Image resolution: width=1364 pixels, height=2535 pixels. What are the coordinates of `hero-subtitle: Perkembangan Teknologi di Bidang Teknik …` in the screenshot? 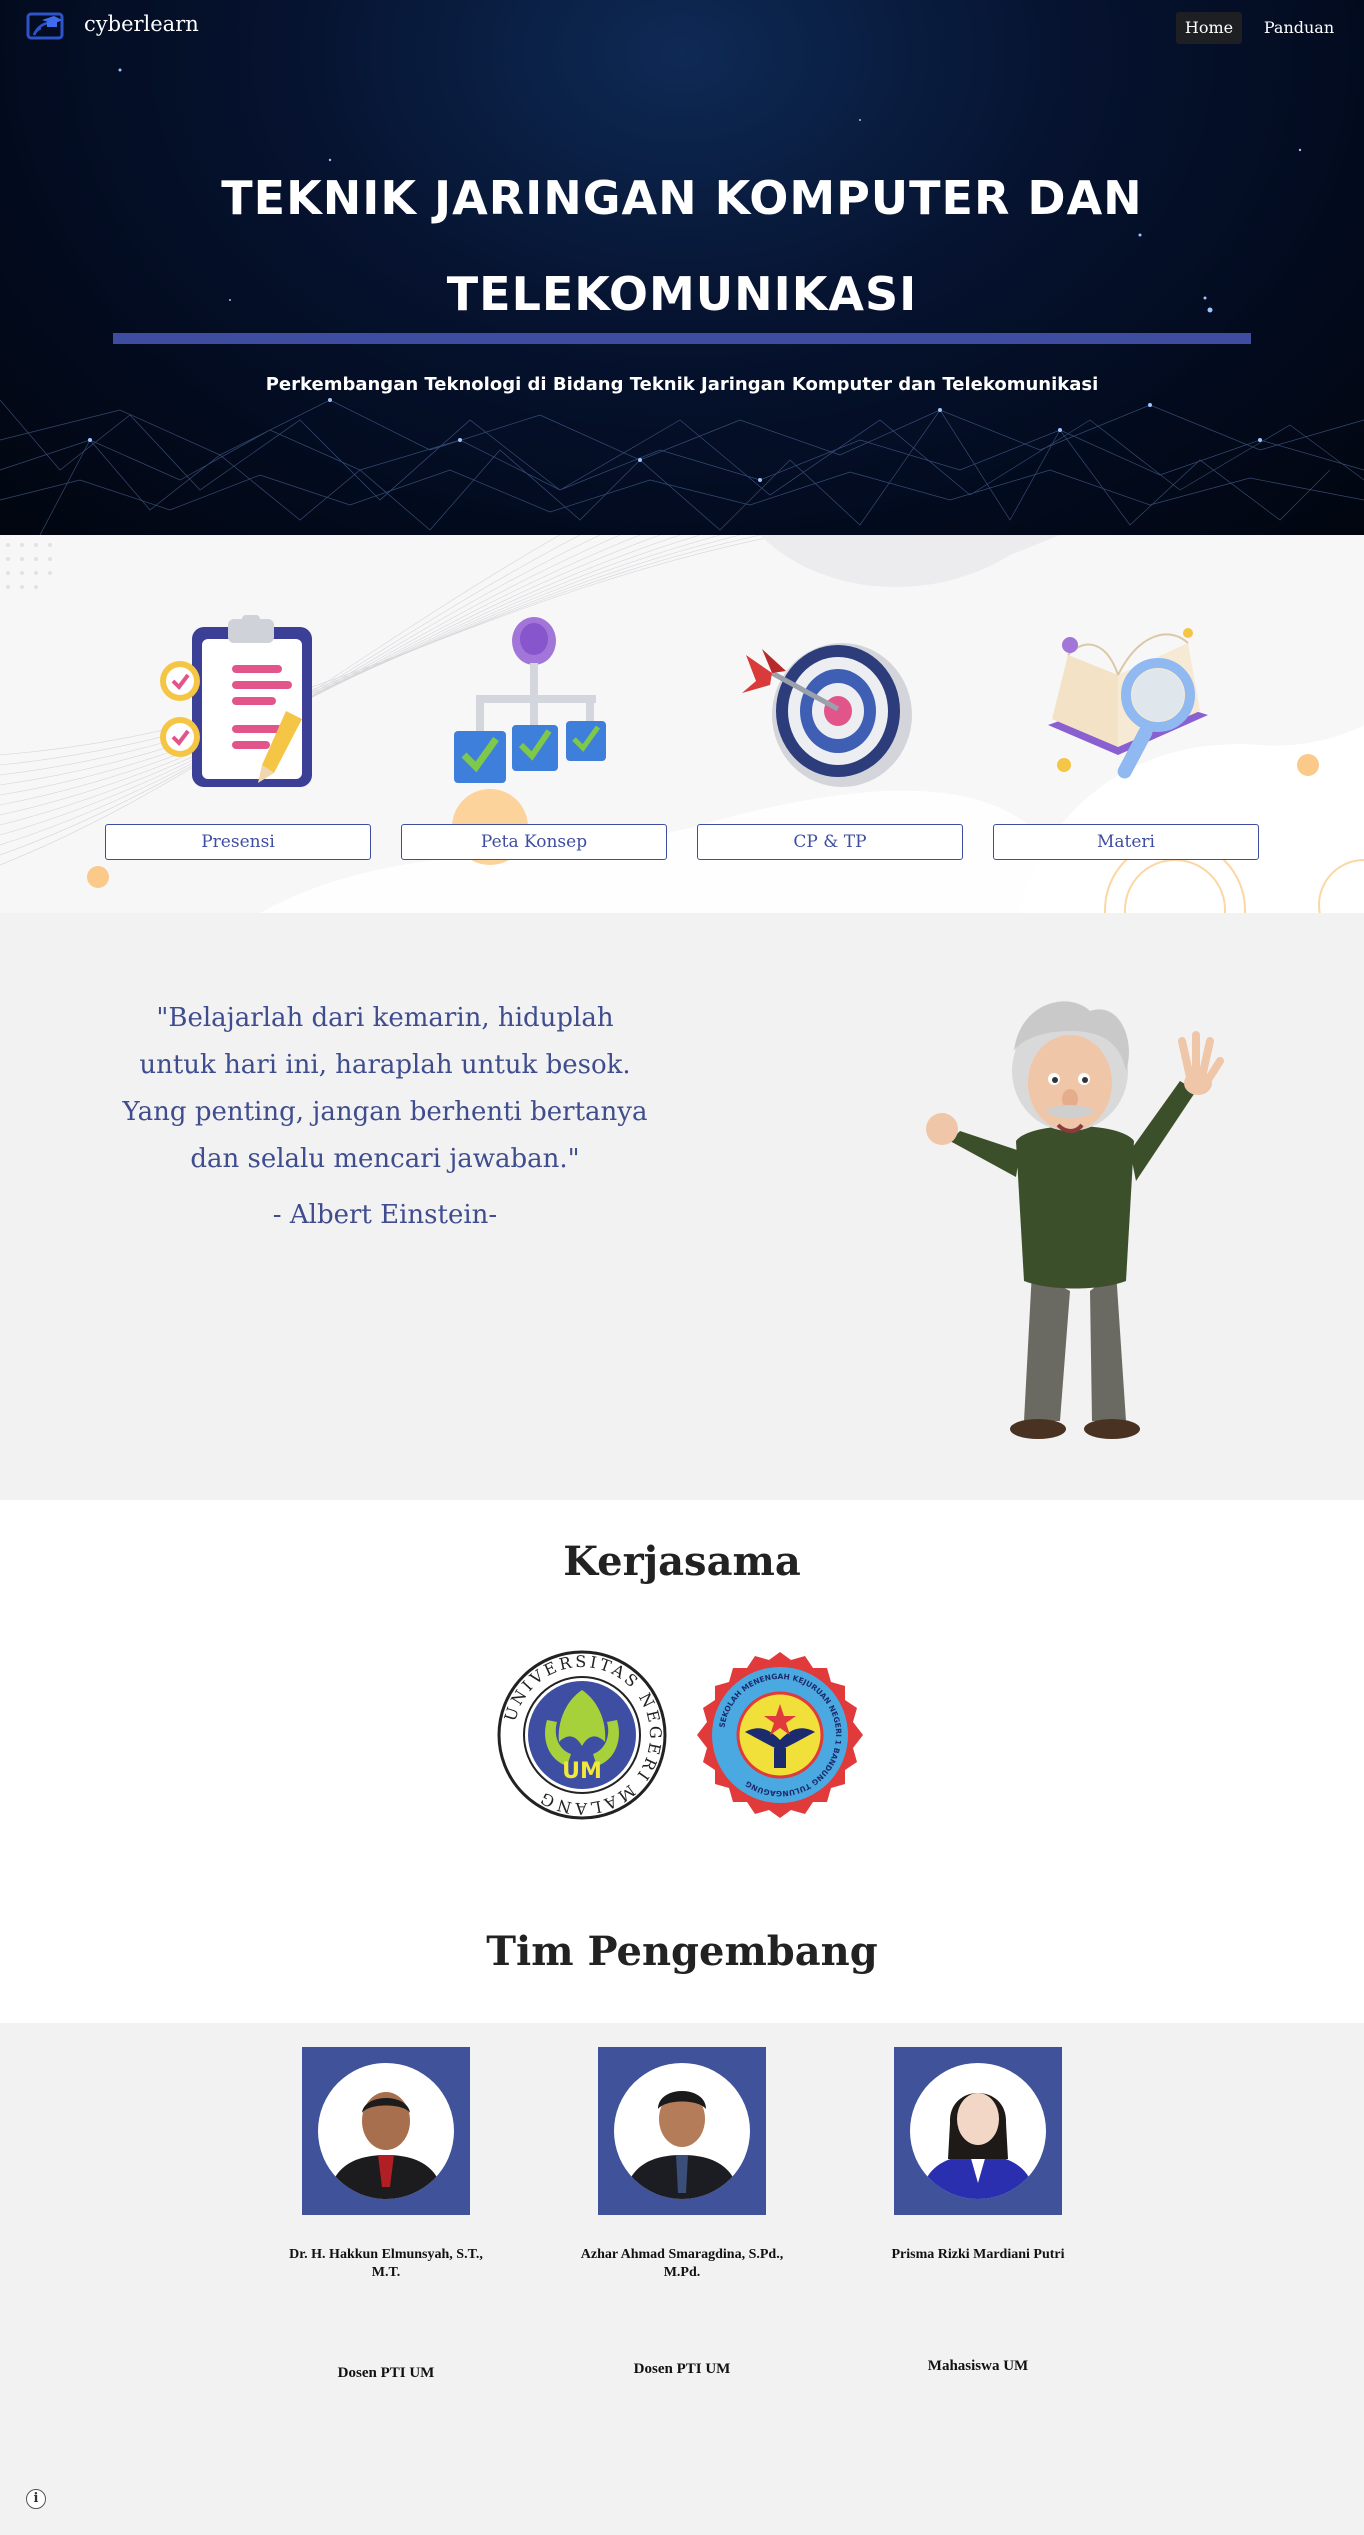 It's located at (682, 384).